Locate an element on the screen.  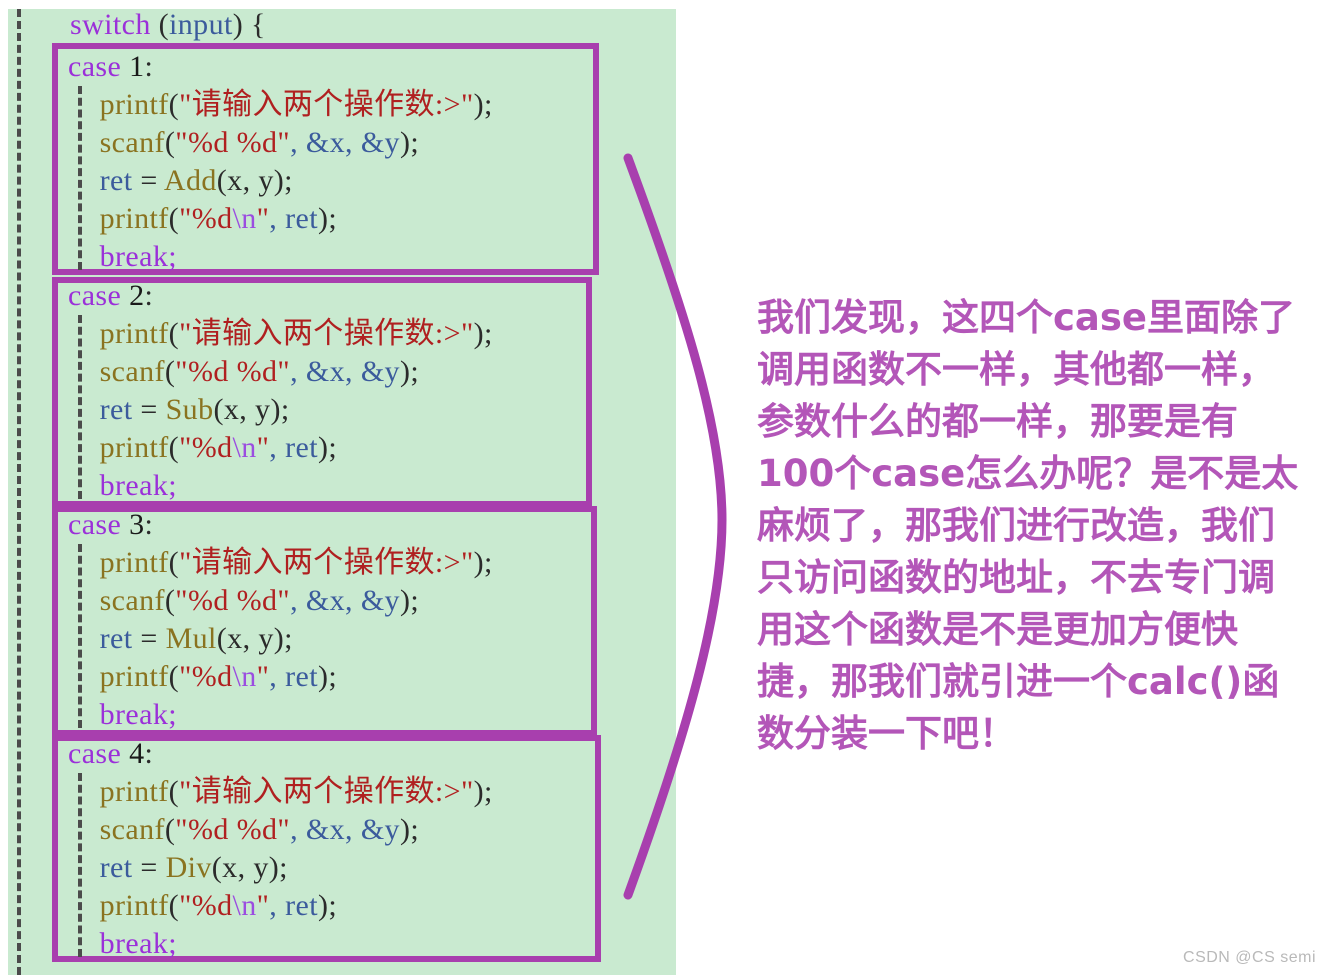
case-colon-3: : is located at coordinates (149, 524).